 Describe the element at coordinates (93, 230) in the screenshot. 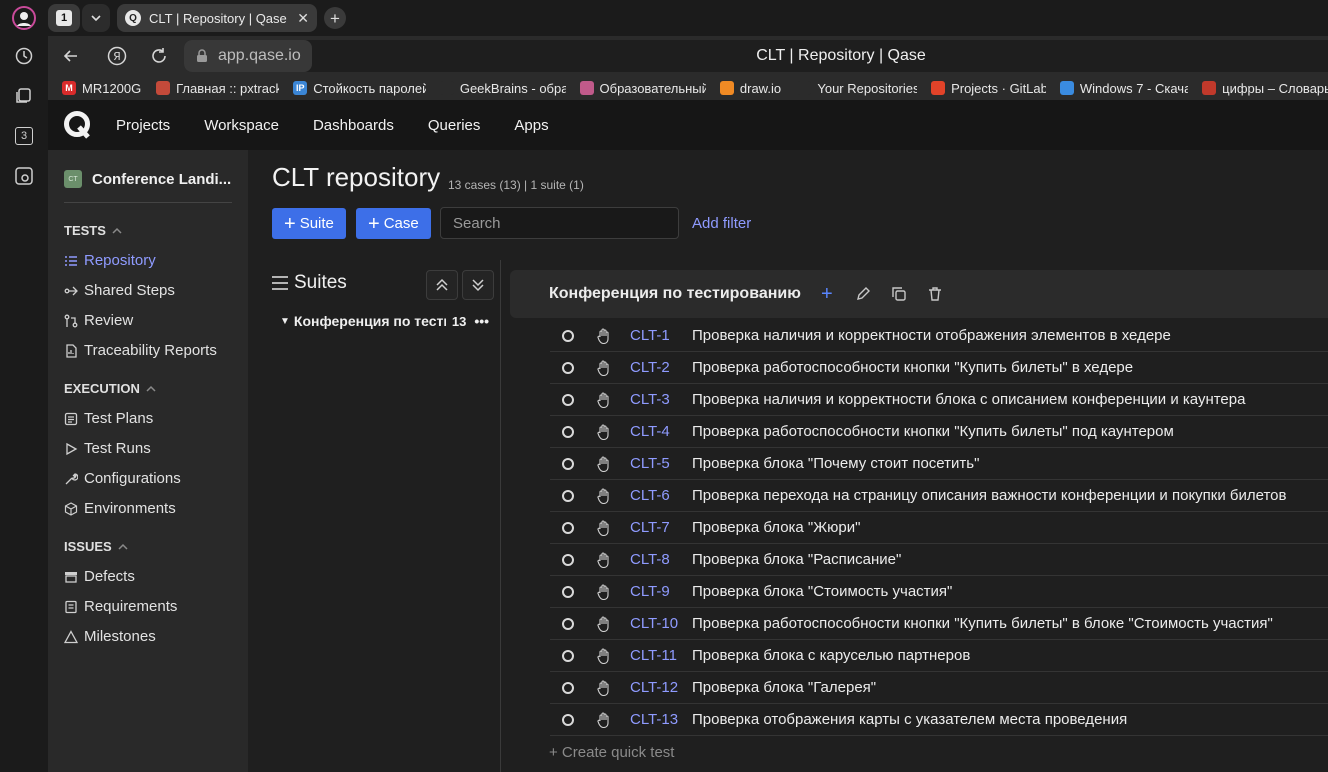

I see `sidebar-section-tests: TESTS` at that location.